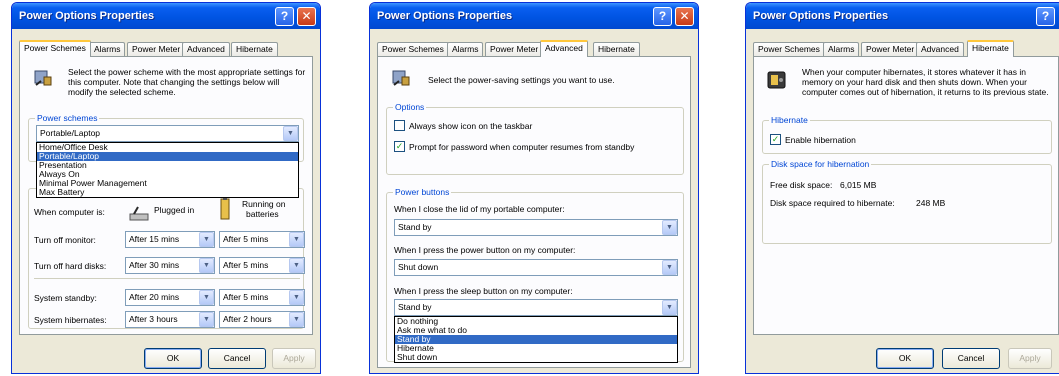 The height and width of the screenshot is (376, 1059). What do you see at coordinates (65, 298) in the screenshot?
I see `system-standby-label: System standby:` at bounding box center [65, 298].